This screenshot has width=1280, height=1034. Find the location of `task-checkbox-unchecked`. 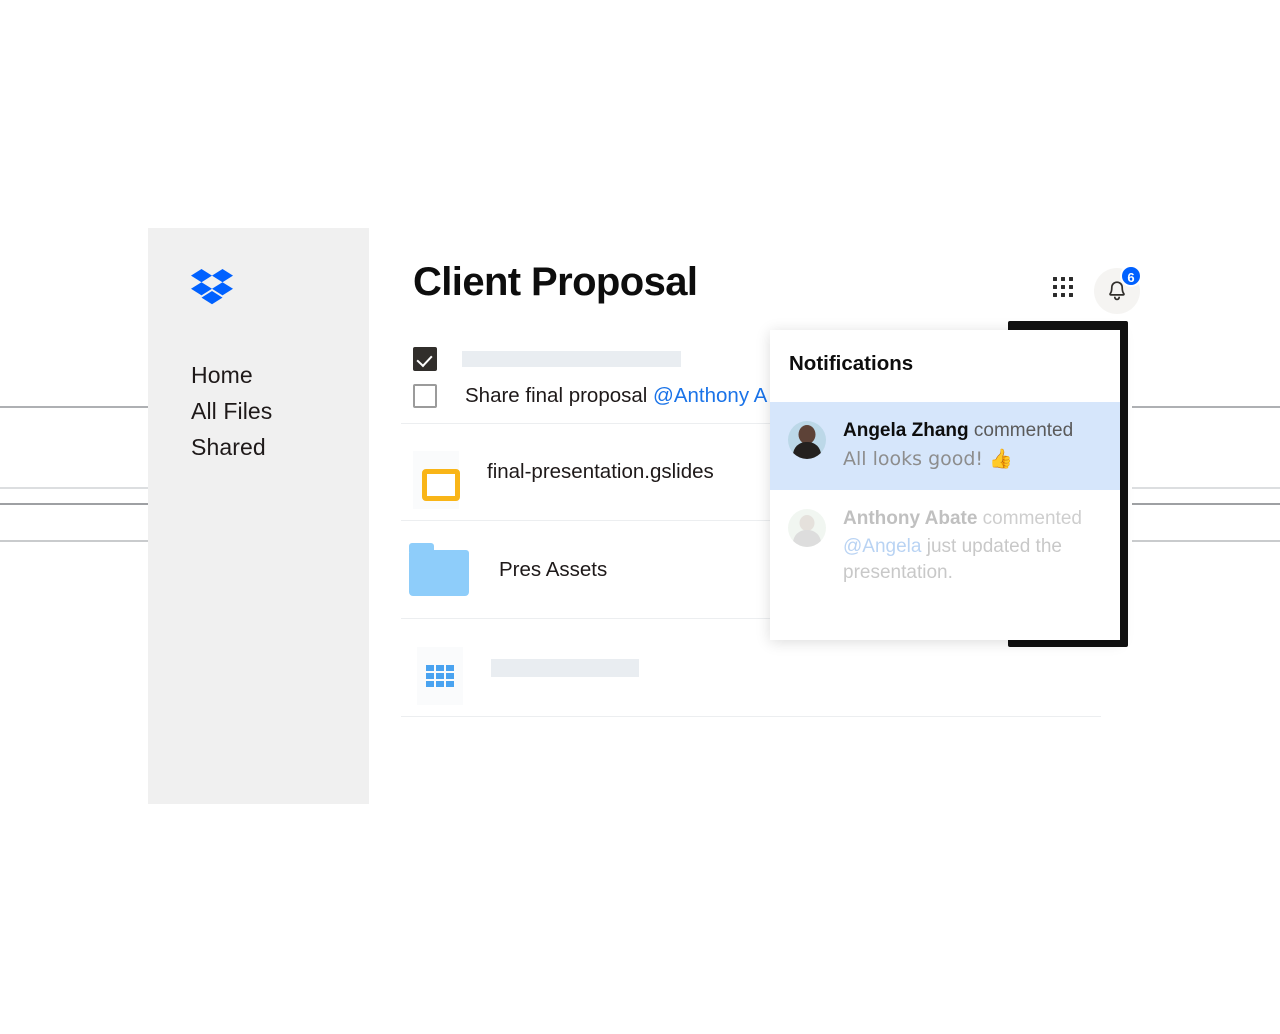

task-checkbox-unchecked is located at coordinates (425, 395).